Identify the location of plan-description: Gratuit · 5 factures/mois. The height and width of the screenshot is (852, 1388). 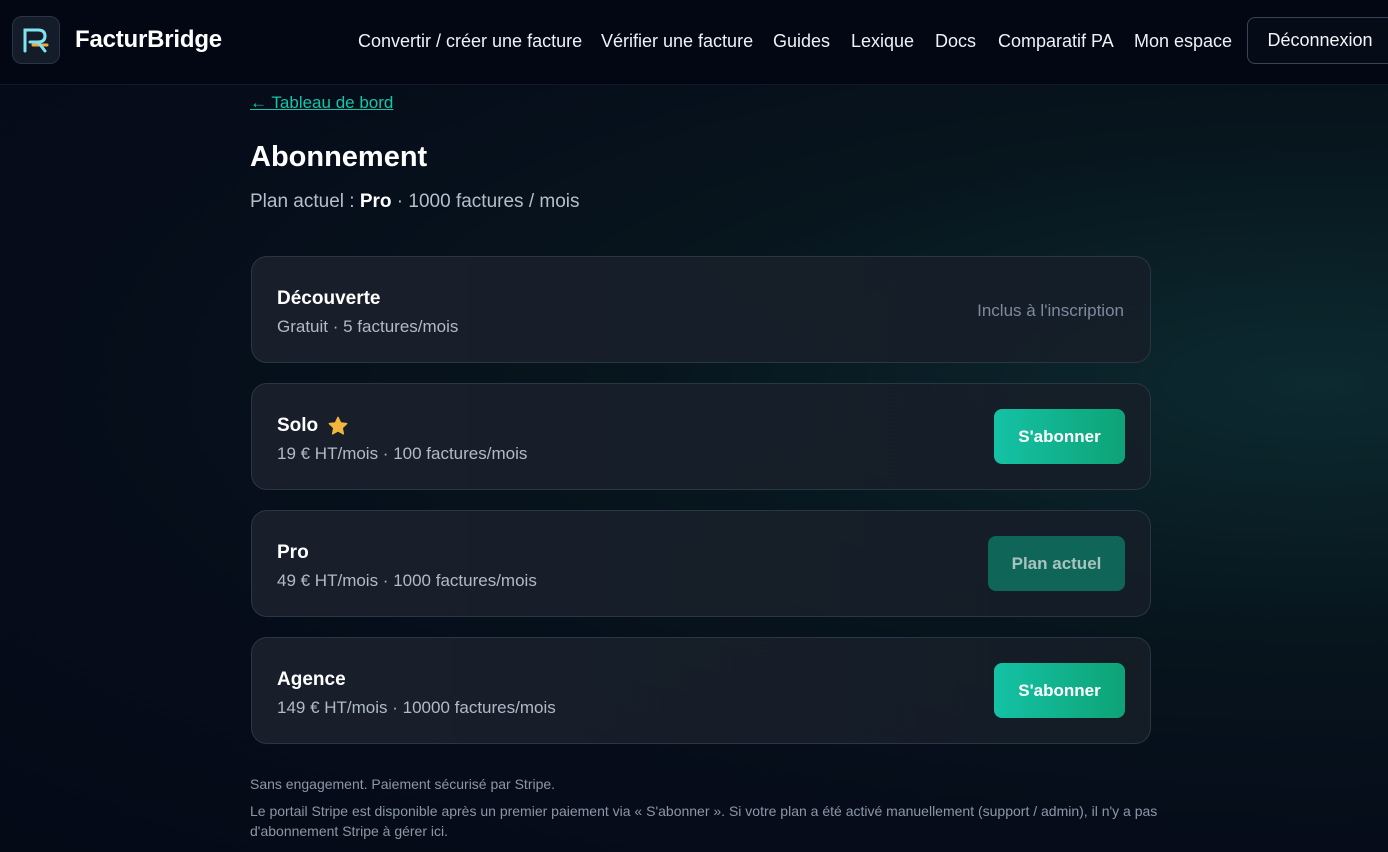
(368, 326).